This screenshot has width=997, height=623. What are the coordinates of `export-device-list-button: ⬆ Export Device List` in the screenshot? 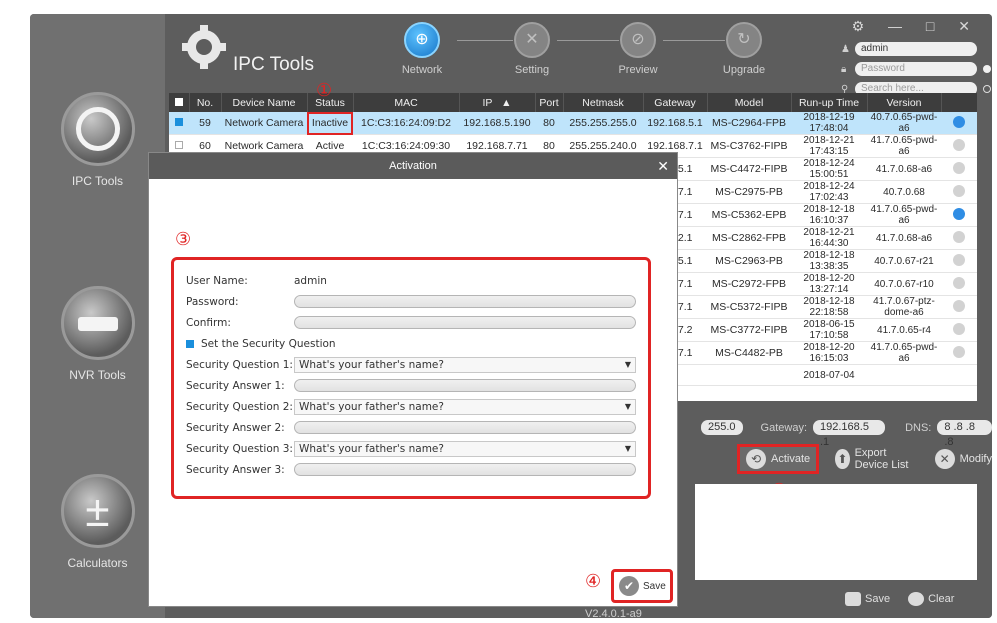 It's located at (876, 459).